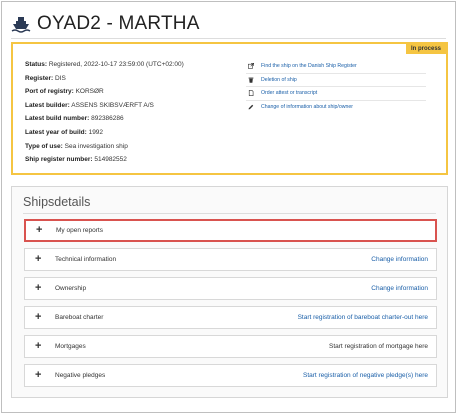  I want to click on accordion-my-open-reports: + My open reports, so click(230, 230).